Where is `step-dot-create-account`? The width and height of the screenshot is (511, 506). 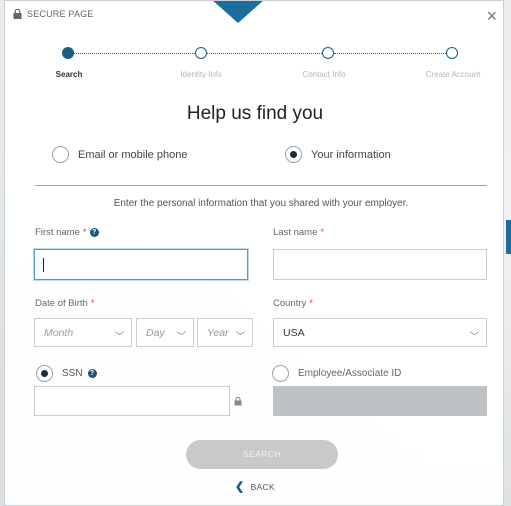
step-dot-create-account is located at coordinates (452, 53).